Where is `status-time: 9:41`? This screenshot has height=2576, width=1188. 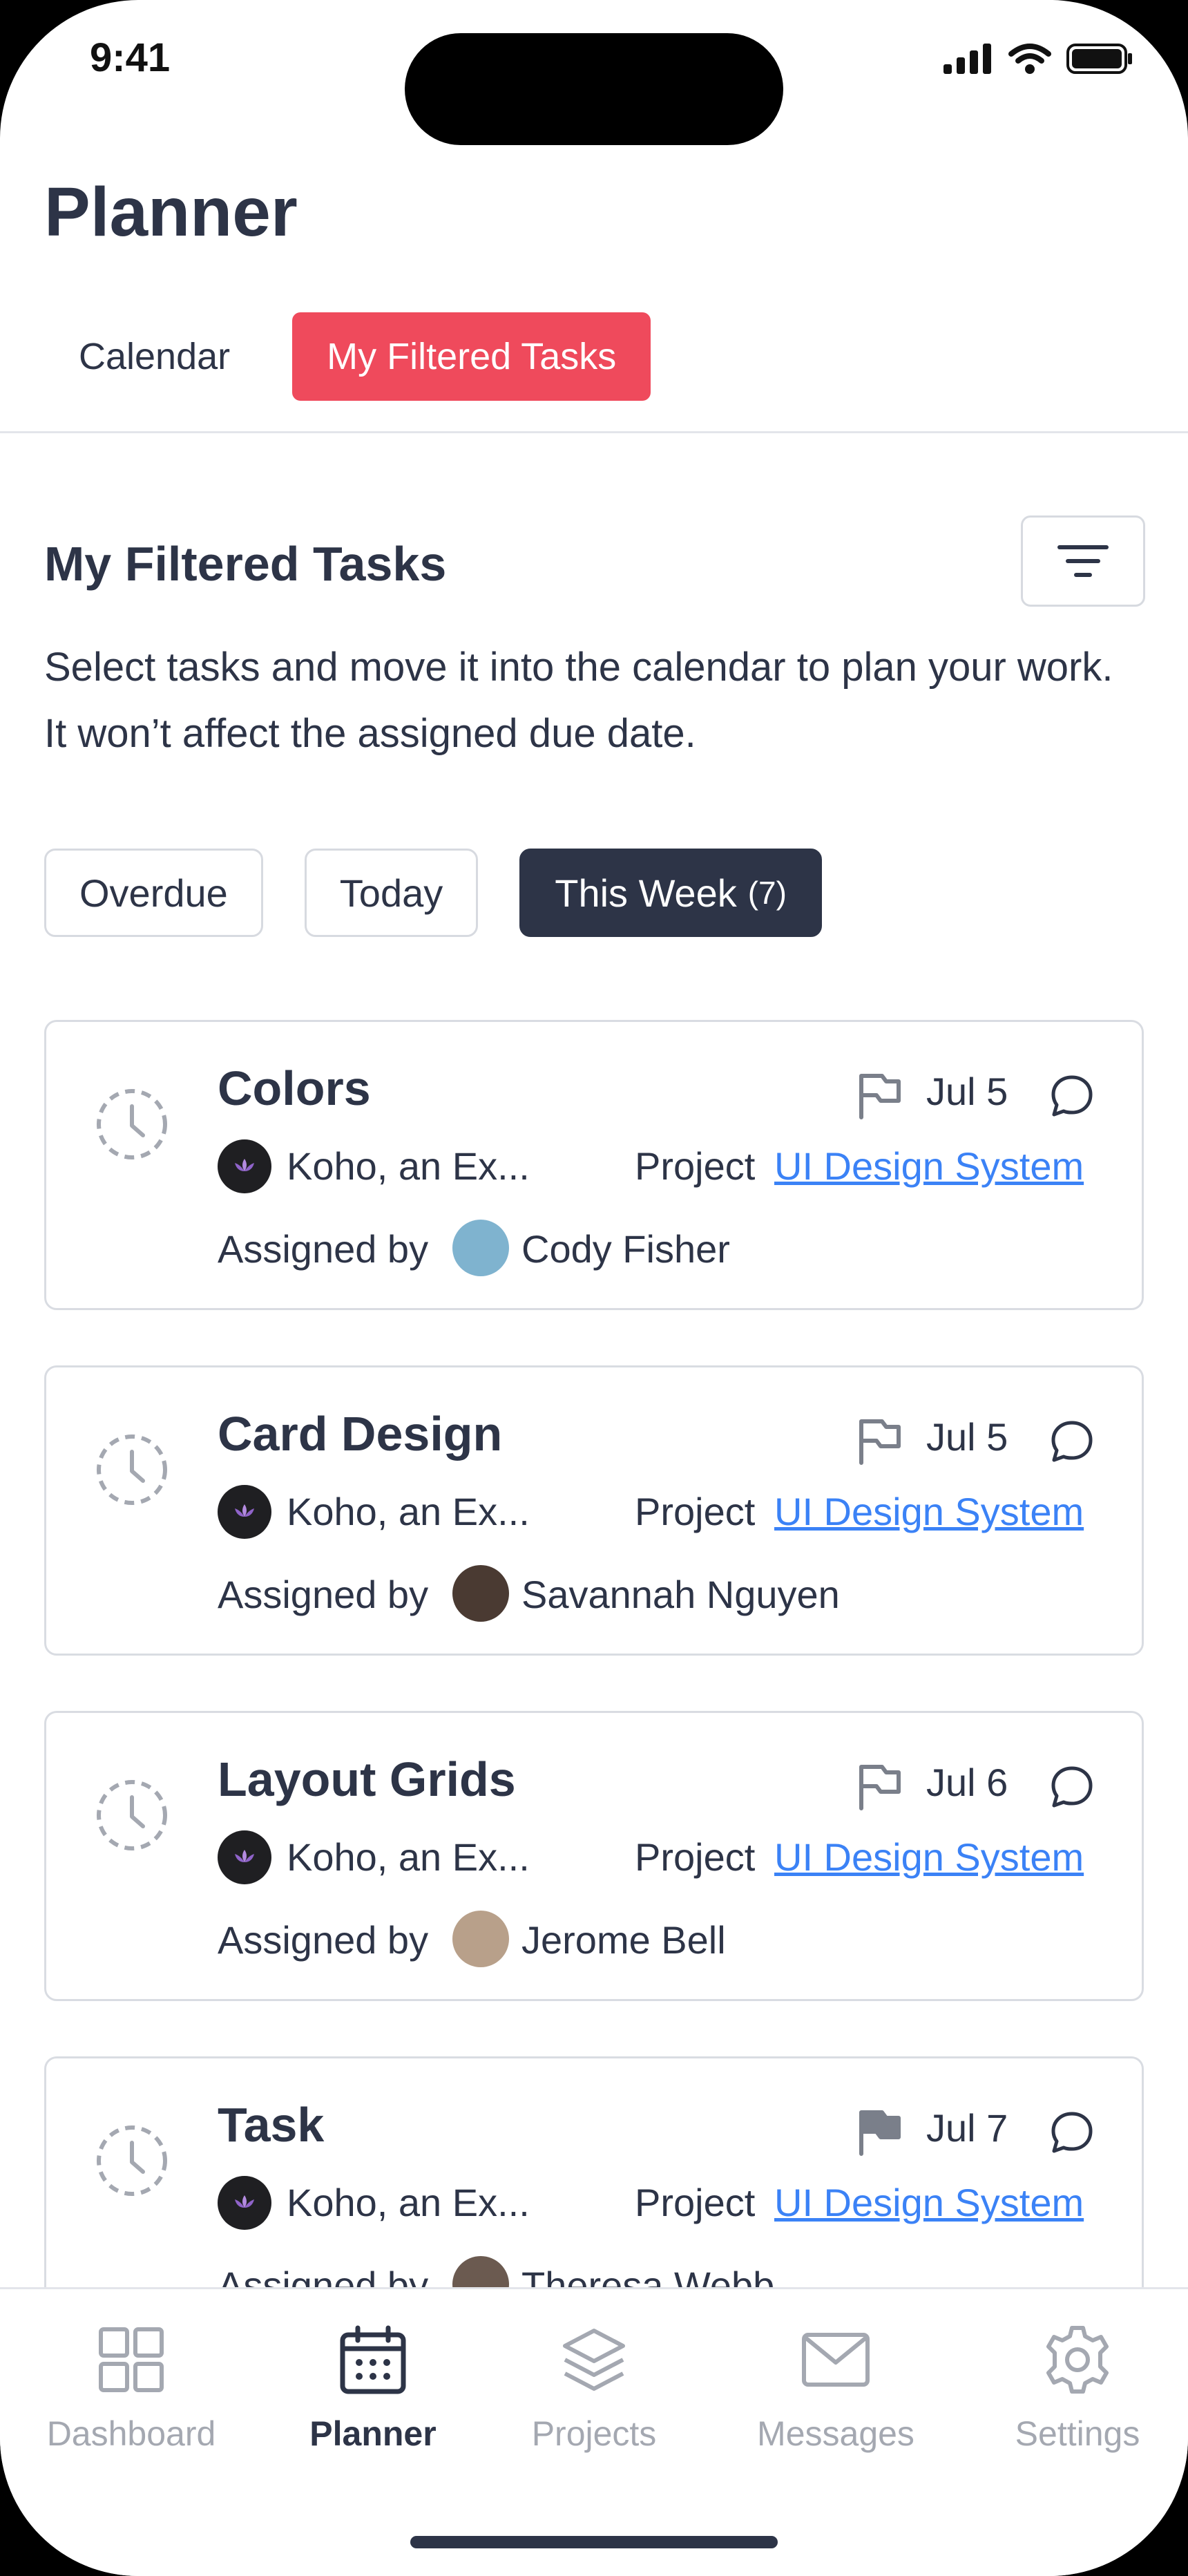
status-time: 9:41 is located at coordinates (130, 57).